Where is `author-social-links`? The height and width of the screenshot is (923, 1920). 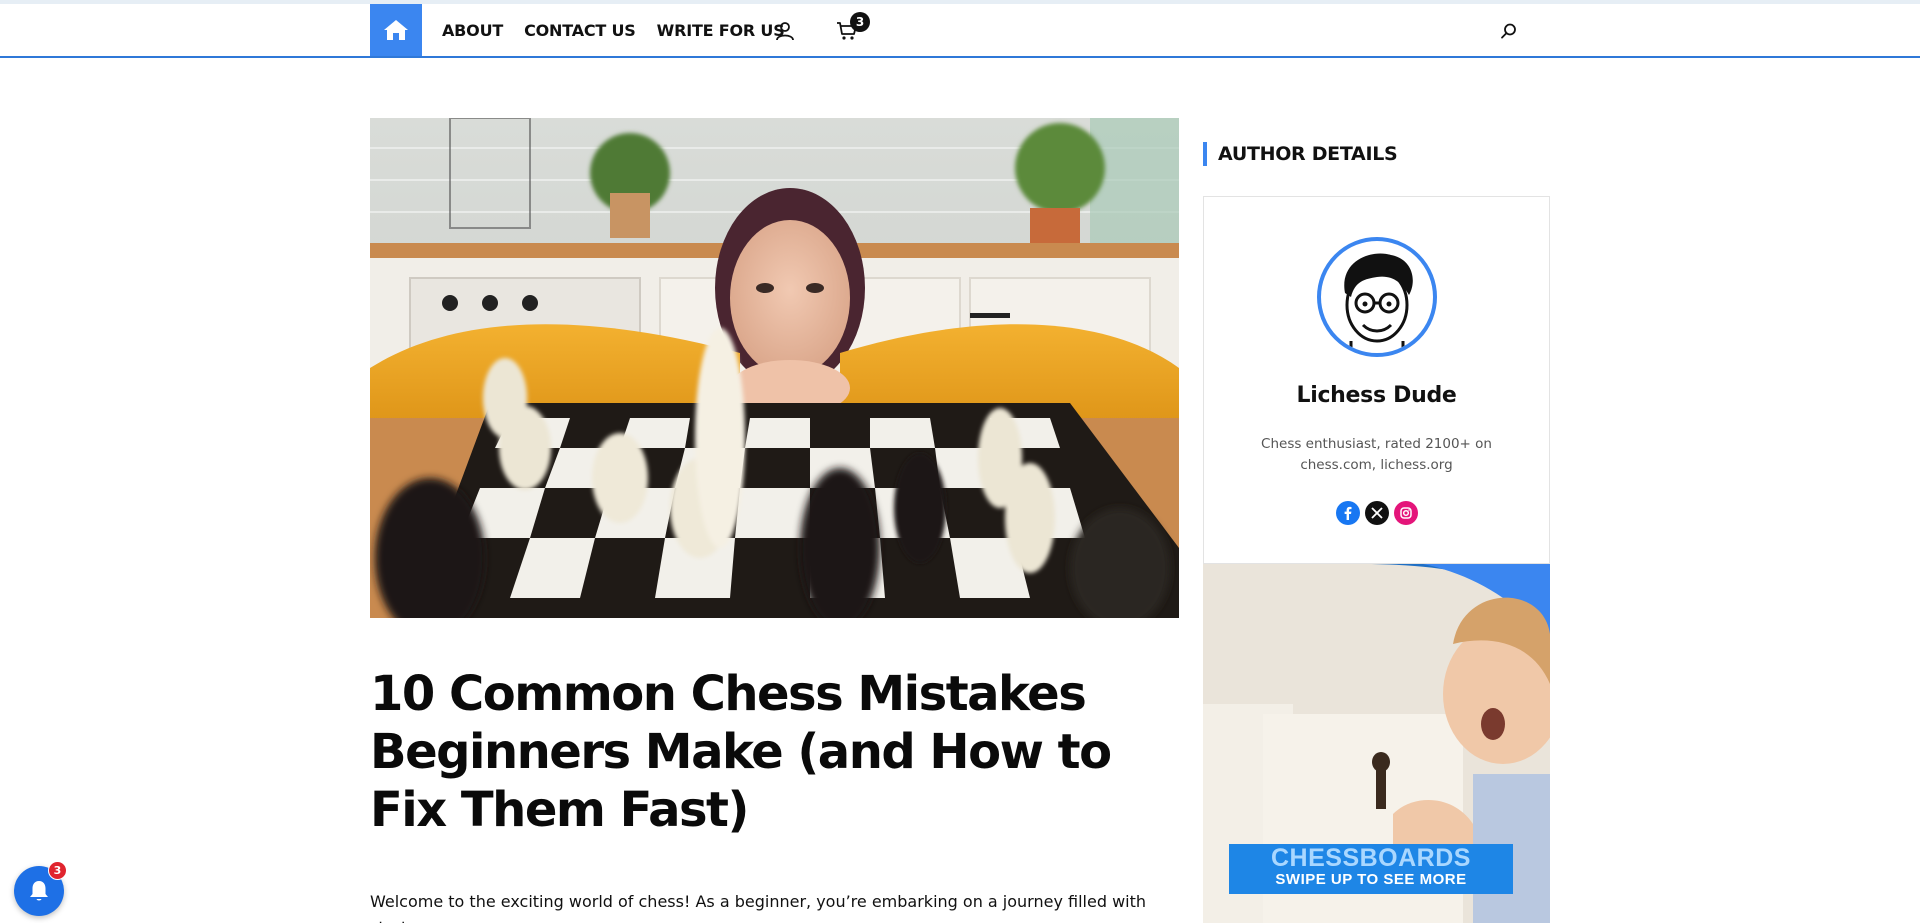 author-social-links is located at coordinates (1377, 513).